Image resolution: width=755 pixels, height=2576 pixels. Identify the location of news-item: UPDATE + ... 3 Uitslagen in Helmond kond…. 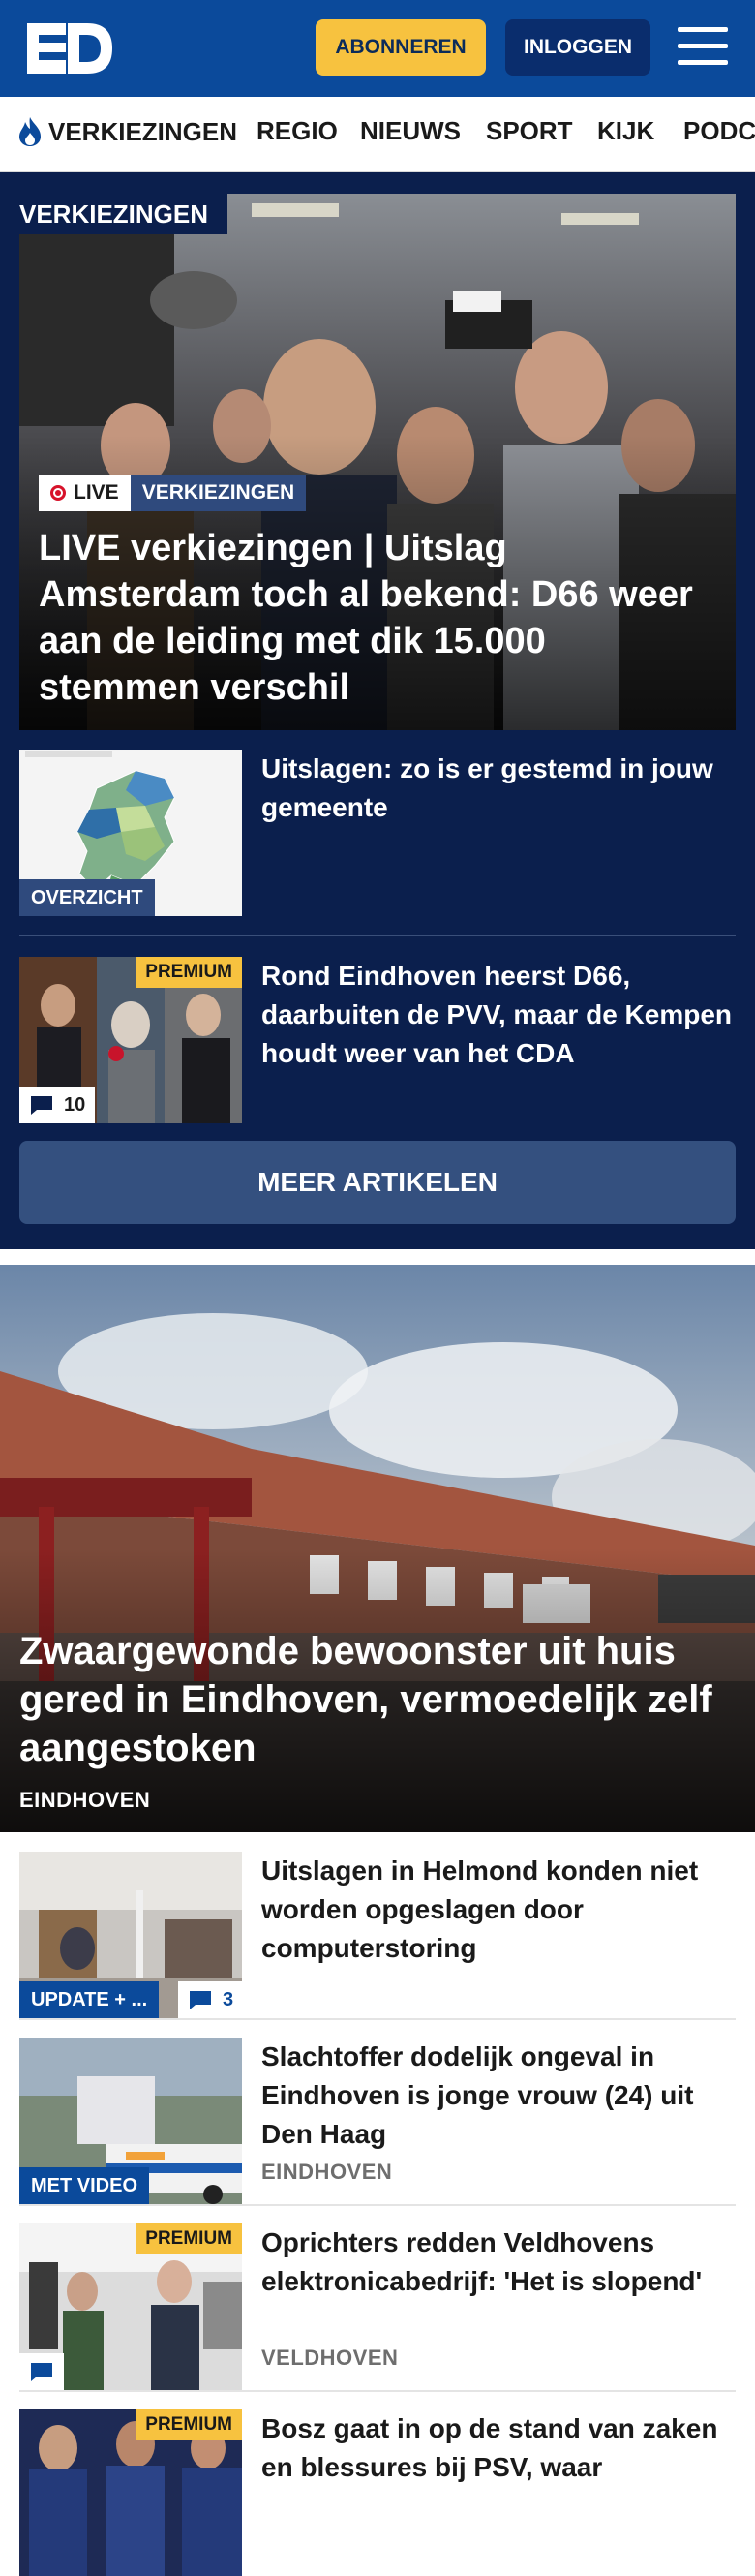
(377, 1935).